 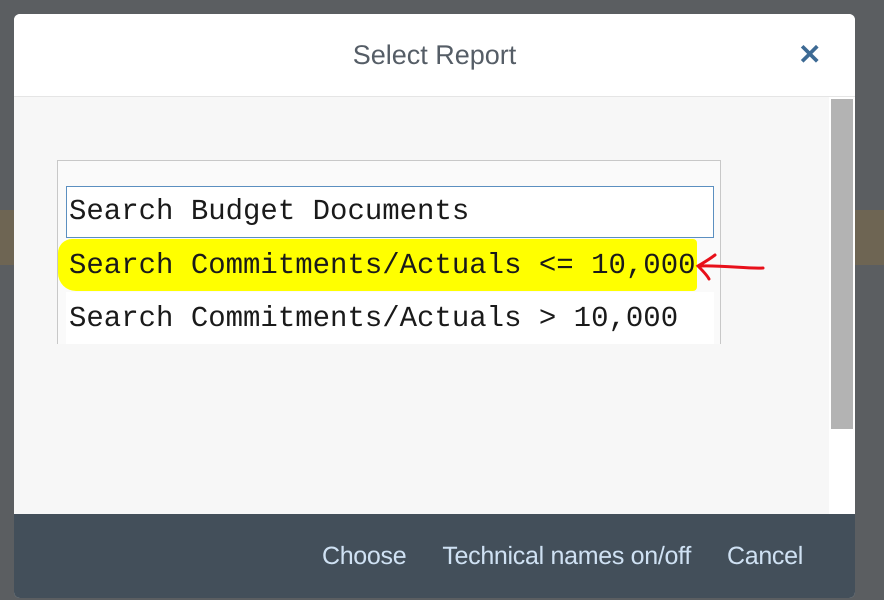 What do you see at coordinates (842, 264) in the screenshot?
I see `scrollbar-thumb` at bounding box center [842, 264].